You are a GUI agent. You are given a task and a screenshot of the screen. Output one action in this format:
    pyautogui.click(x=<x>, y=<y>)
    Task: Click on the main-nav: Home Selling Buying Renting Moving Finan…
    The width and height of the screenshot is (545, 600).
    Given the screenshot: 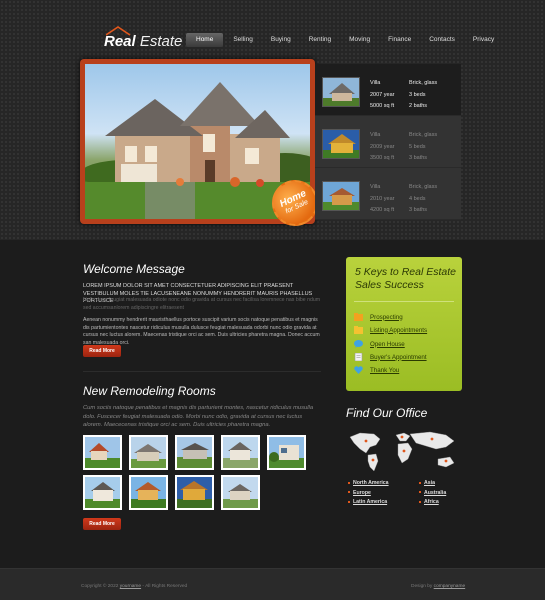 What is the action you would take?
    pyautogui.click(x=345, y=40)
    